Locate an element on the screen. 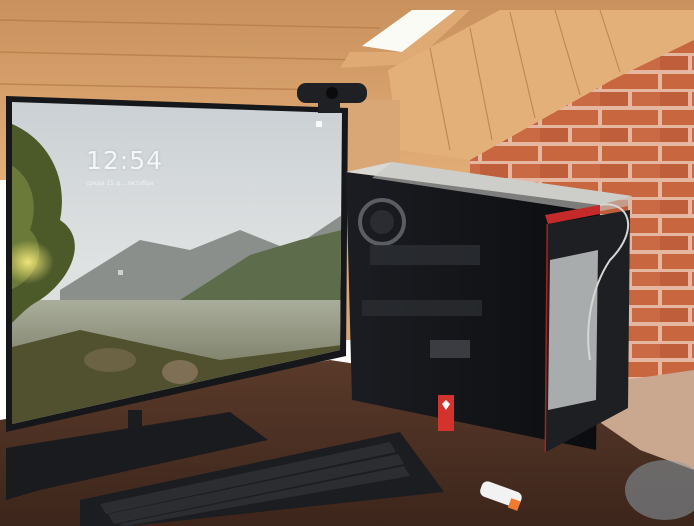  lock-screen-date: среда 15 д... октобра is located at coordinates (120, 183).